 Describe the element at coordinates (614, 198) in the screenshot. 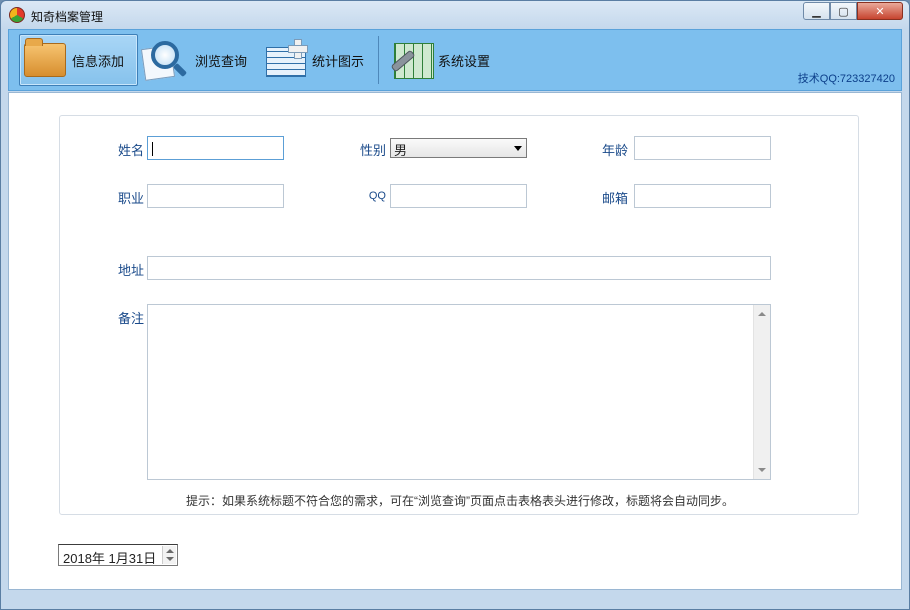

I see `email-label: 邮箱` at that location.